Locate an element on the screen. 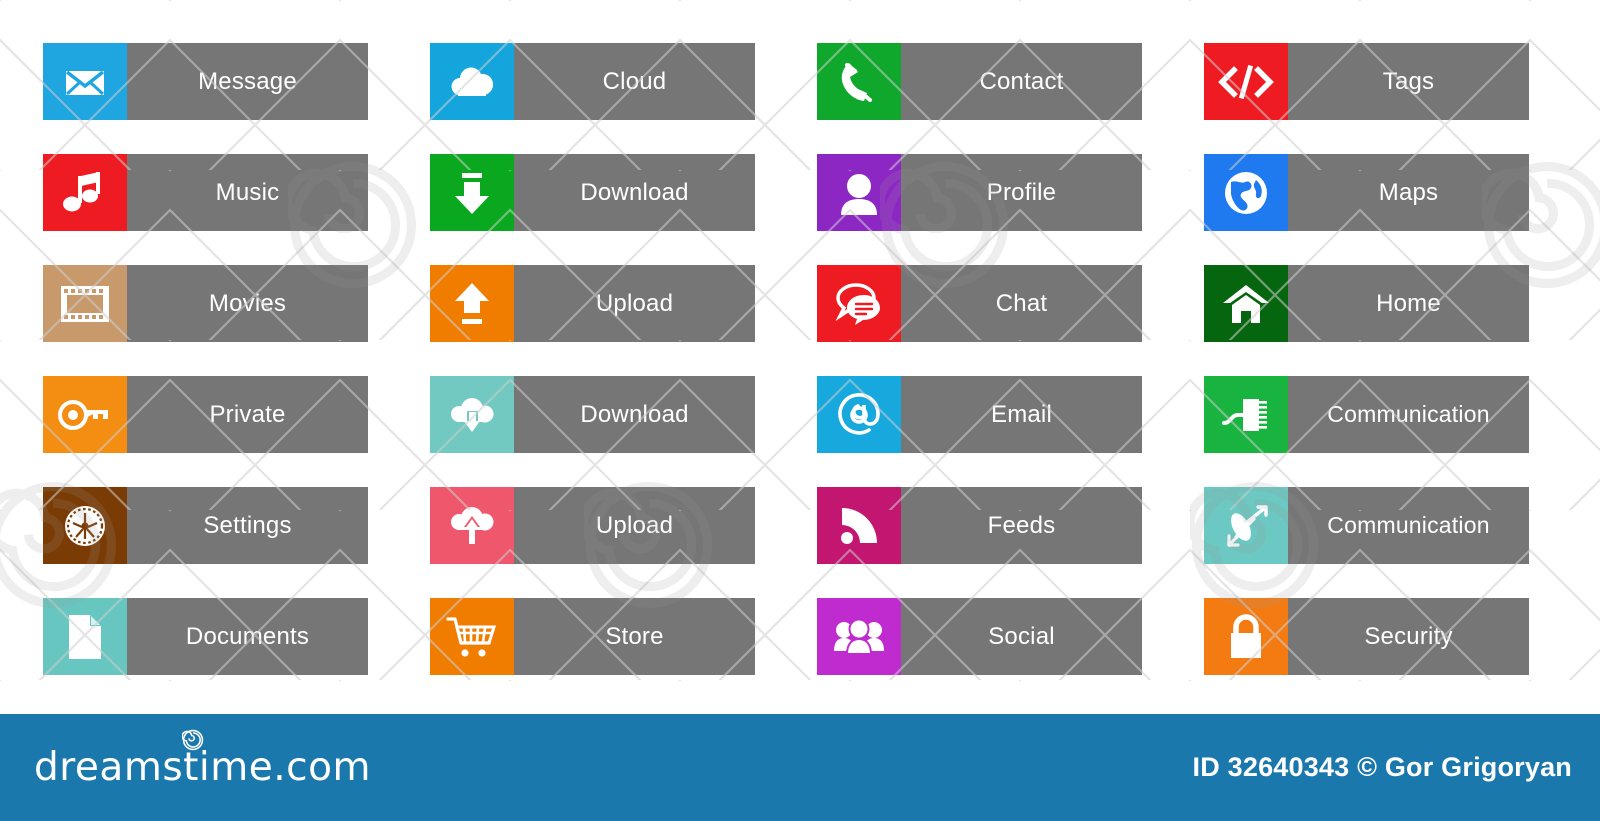 Image resolution: width=1600 pixels, height=821 pixels. tile-label: Communication is located at coordinates (1408, 525).